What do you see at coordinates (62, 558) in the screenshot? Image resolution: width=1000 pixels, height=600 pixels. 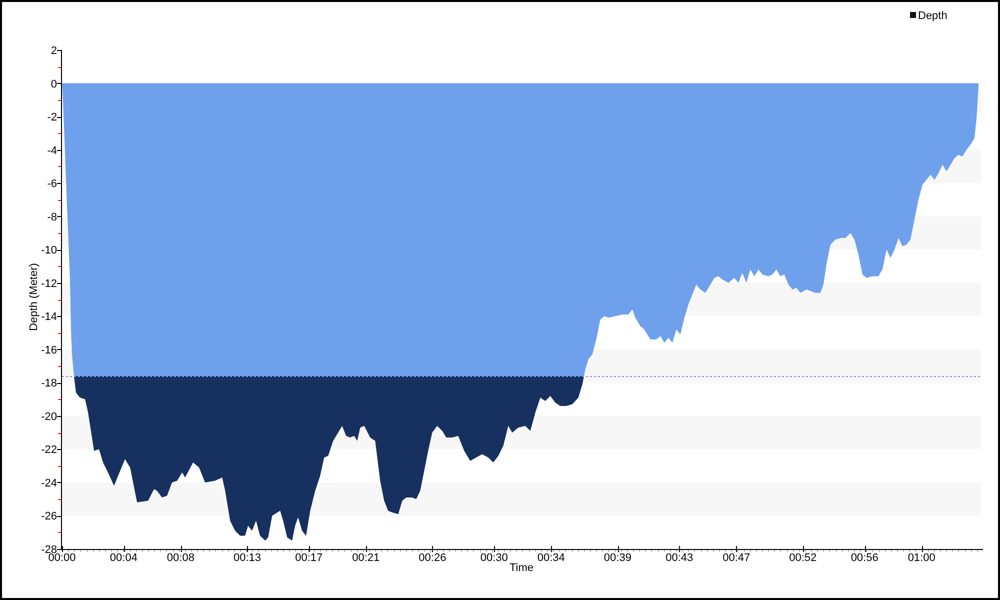 I see `x-tick-label: 00:00` at bounding box center [62, 558].